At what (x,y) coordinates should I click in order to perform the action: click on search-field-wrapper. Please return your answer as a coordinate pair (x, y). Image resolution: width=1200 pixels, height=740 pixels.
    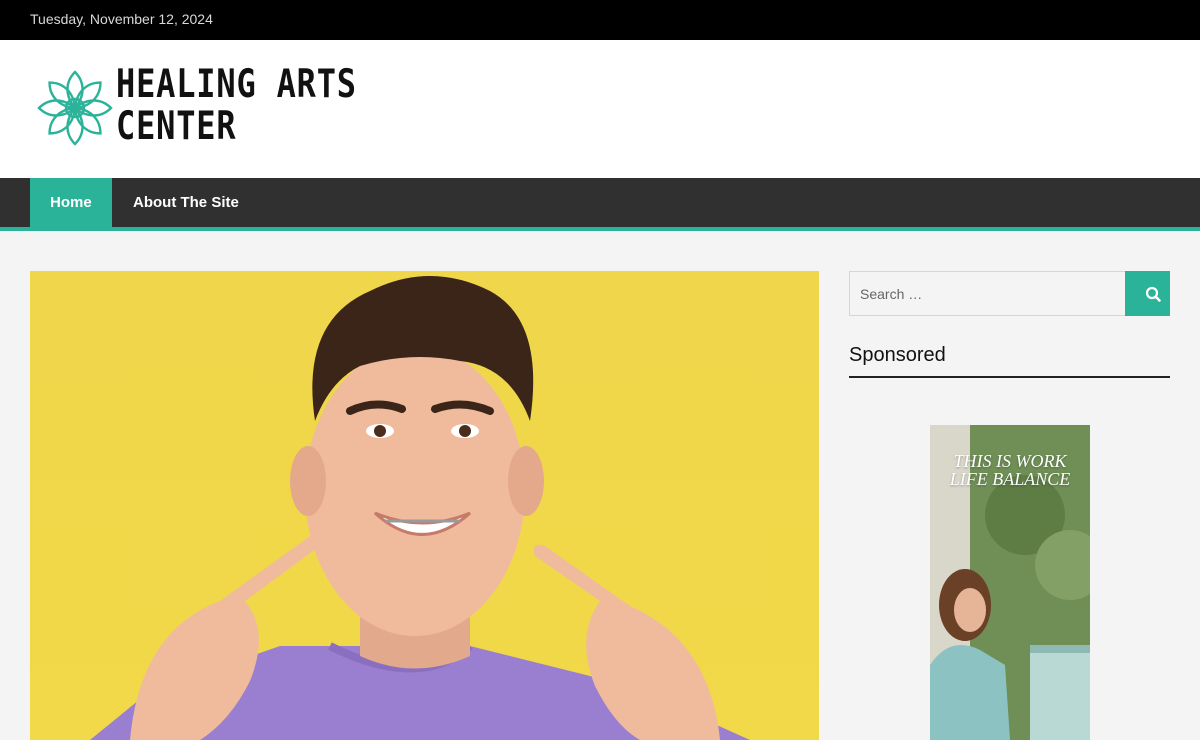
    Looking at the image, I should click on (988, 293).